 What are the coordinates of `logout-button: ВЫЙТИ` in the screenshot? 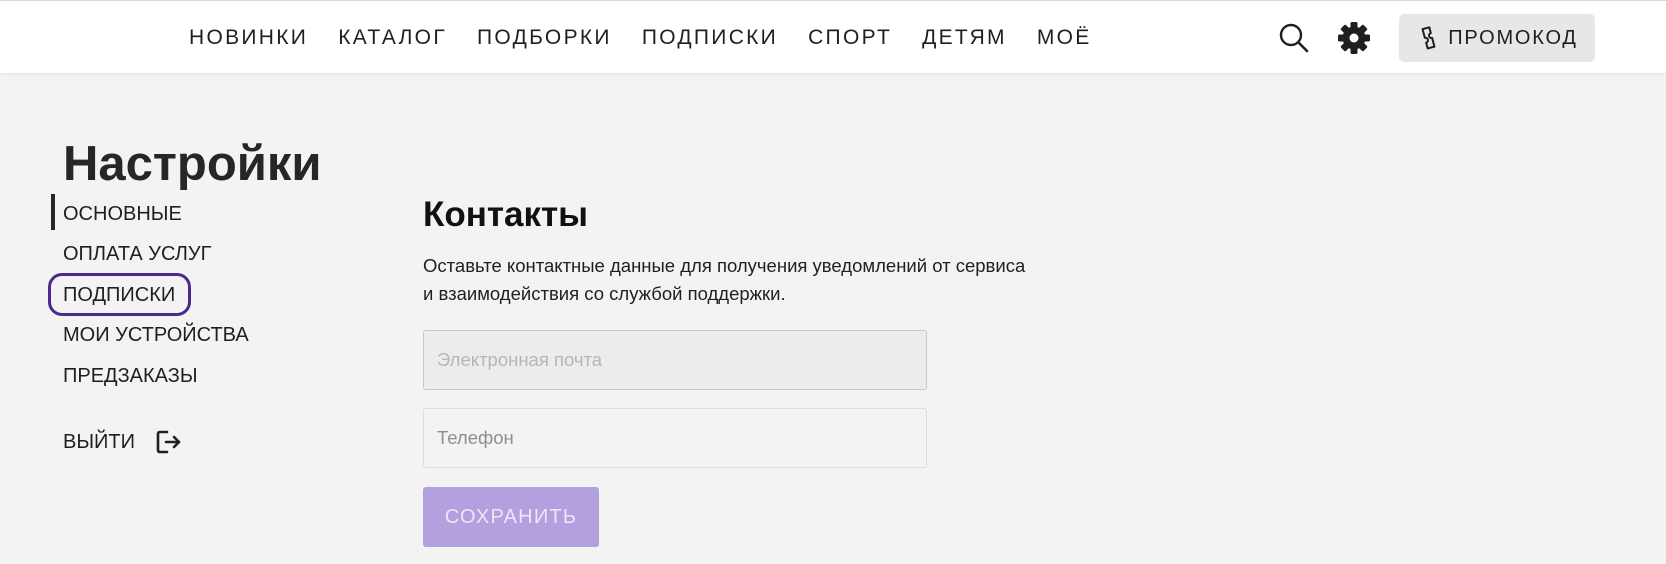 It's located at (123, 442).